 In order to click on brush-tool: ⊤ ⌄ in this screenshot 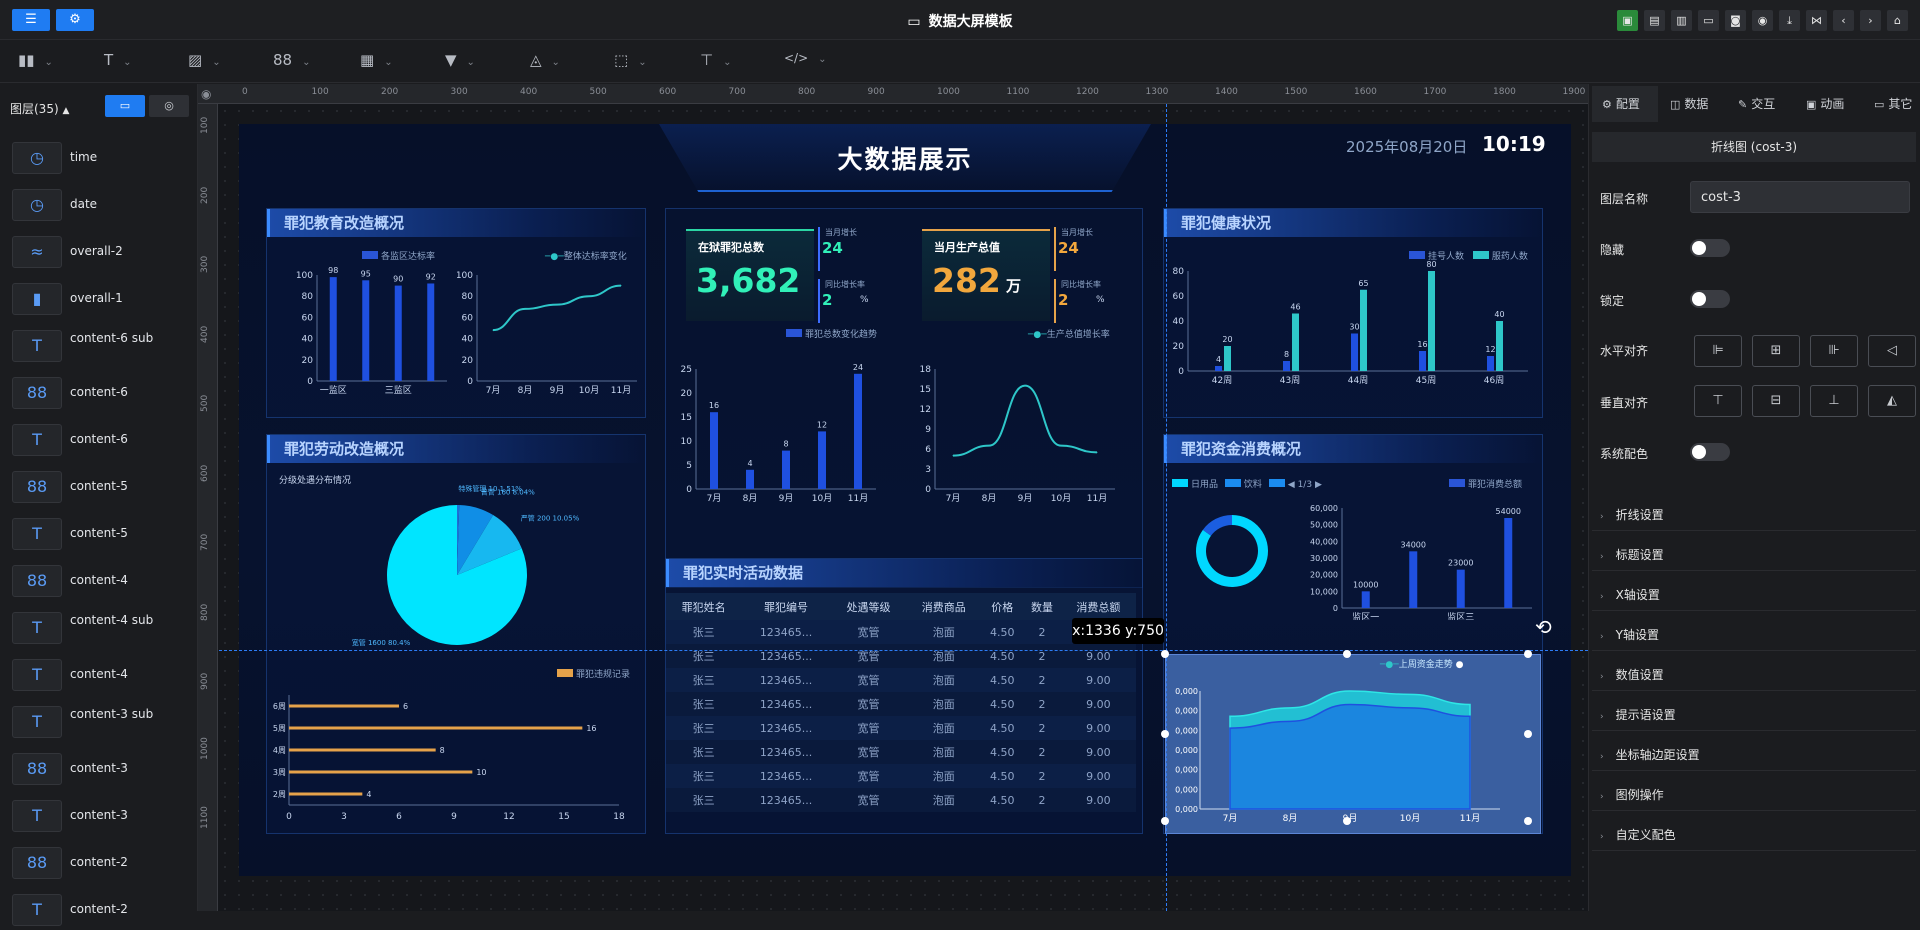, I will do `click(715, 61)`.